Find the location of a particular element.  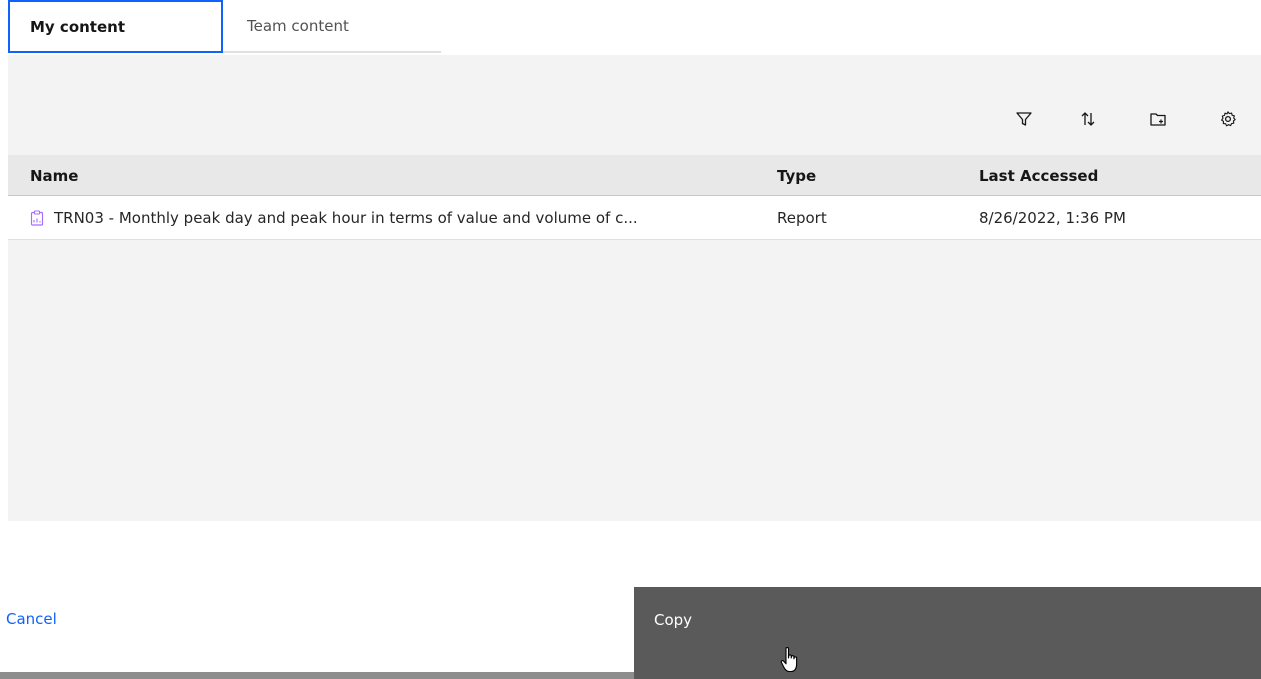

new-folder-button is located at coordinates (1158, 119).